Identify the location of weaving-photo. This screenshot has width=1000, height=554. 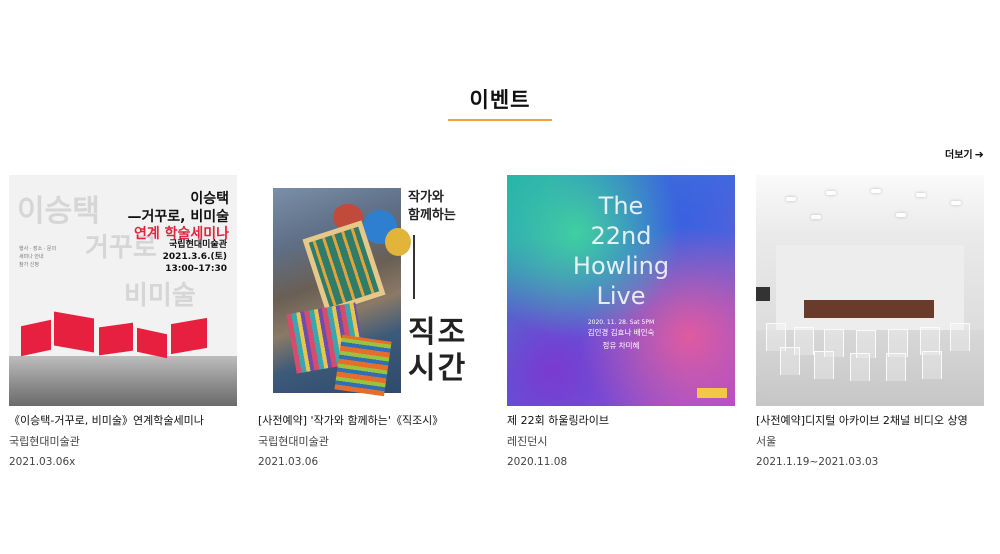
(342, 292).